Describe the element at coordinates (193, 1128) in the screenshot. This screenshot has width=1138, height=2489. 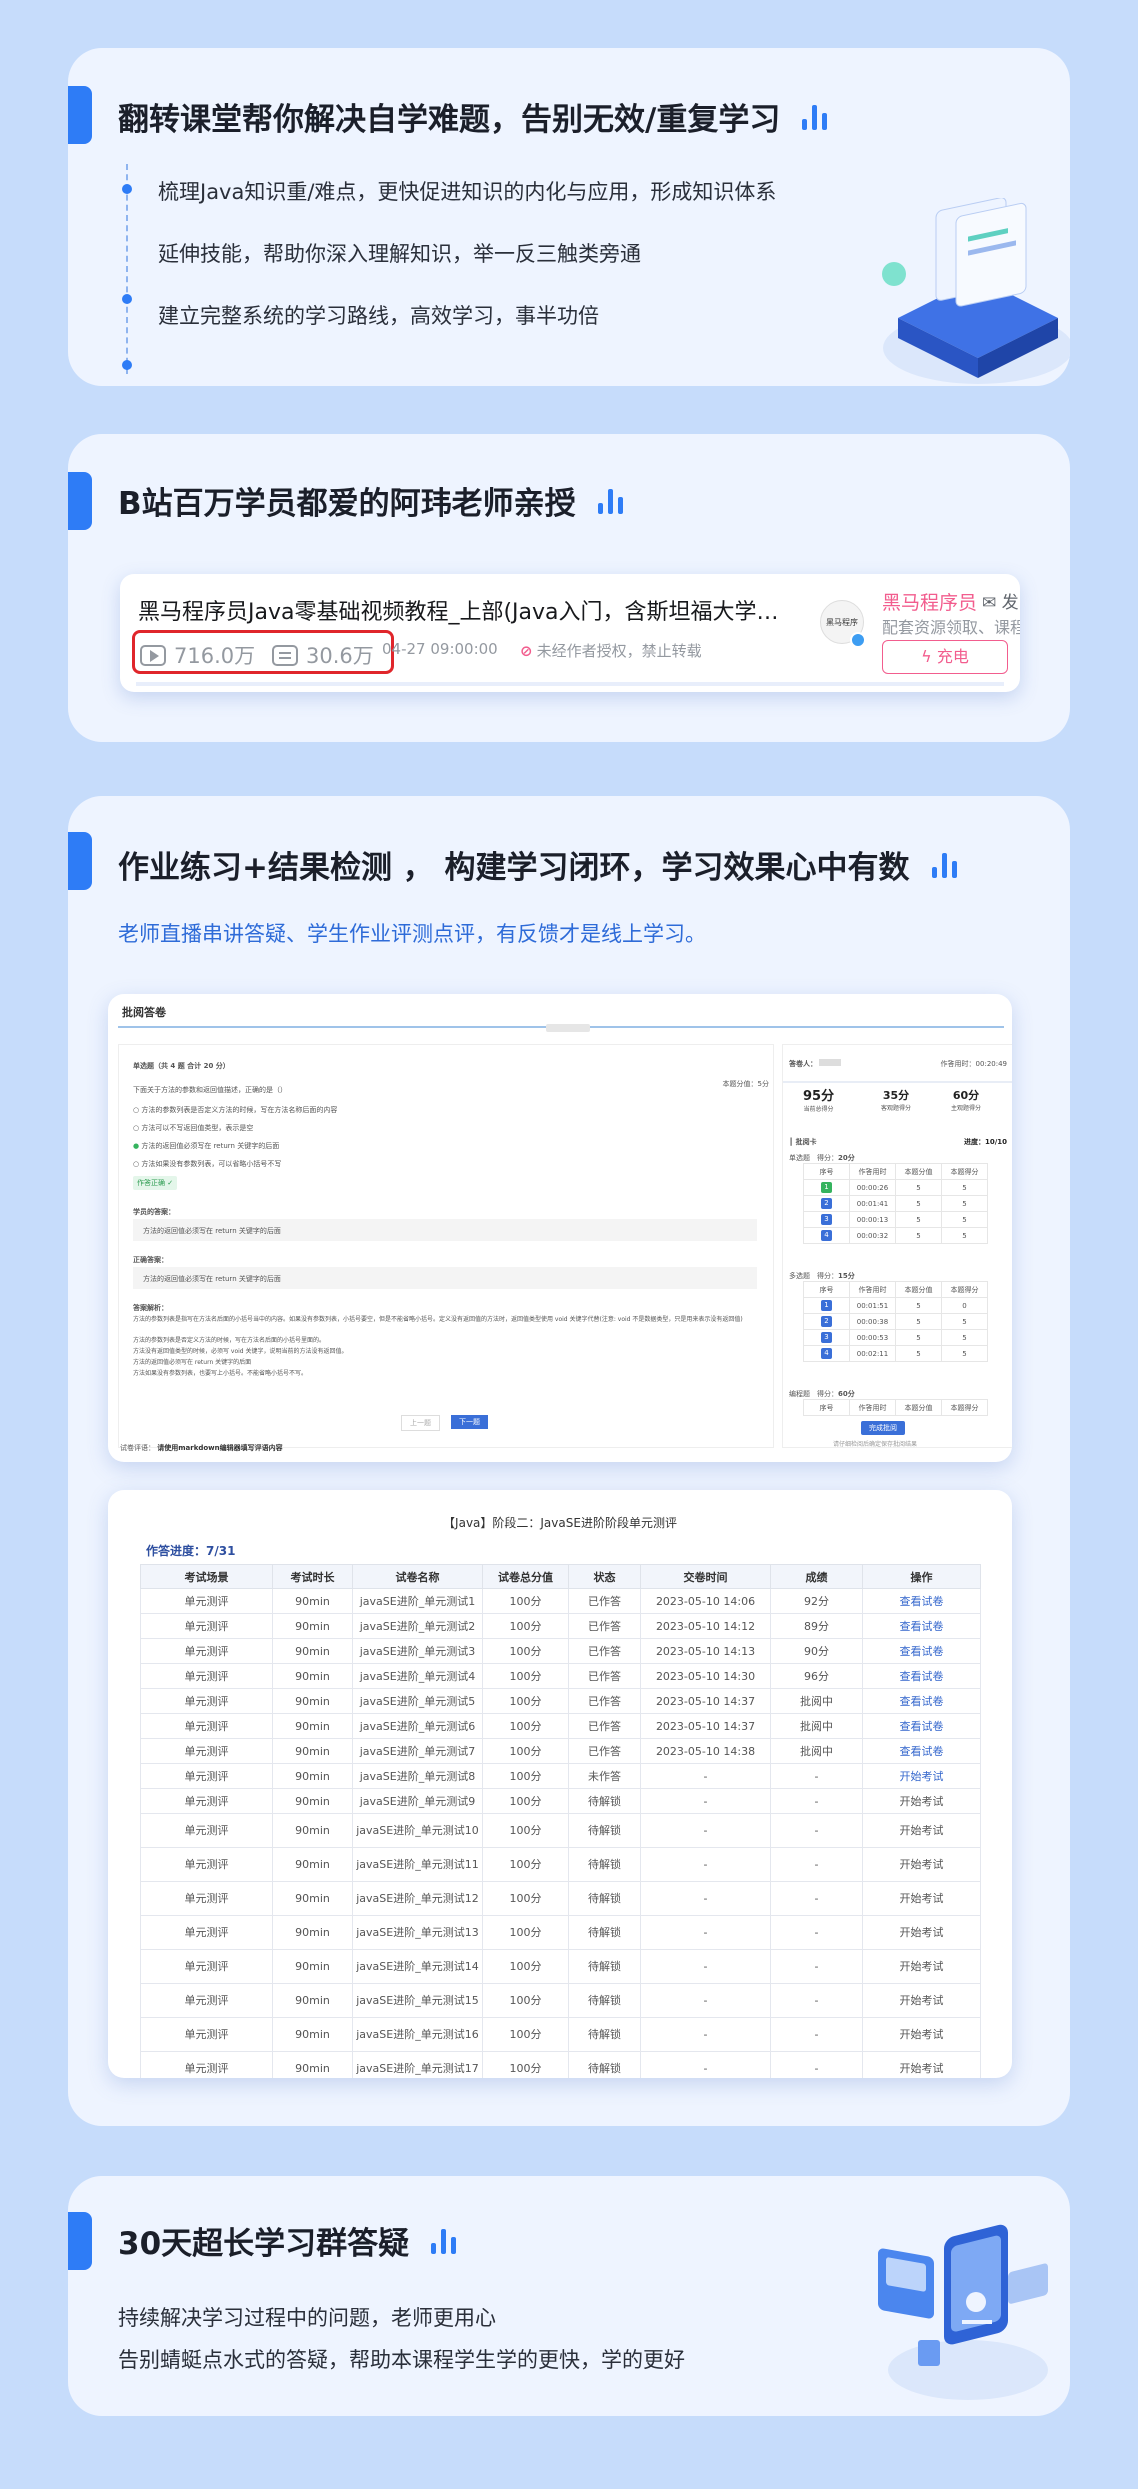
I see `option: ○ 方法可以不写返回值类型，表示是空` at that location.